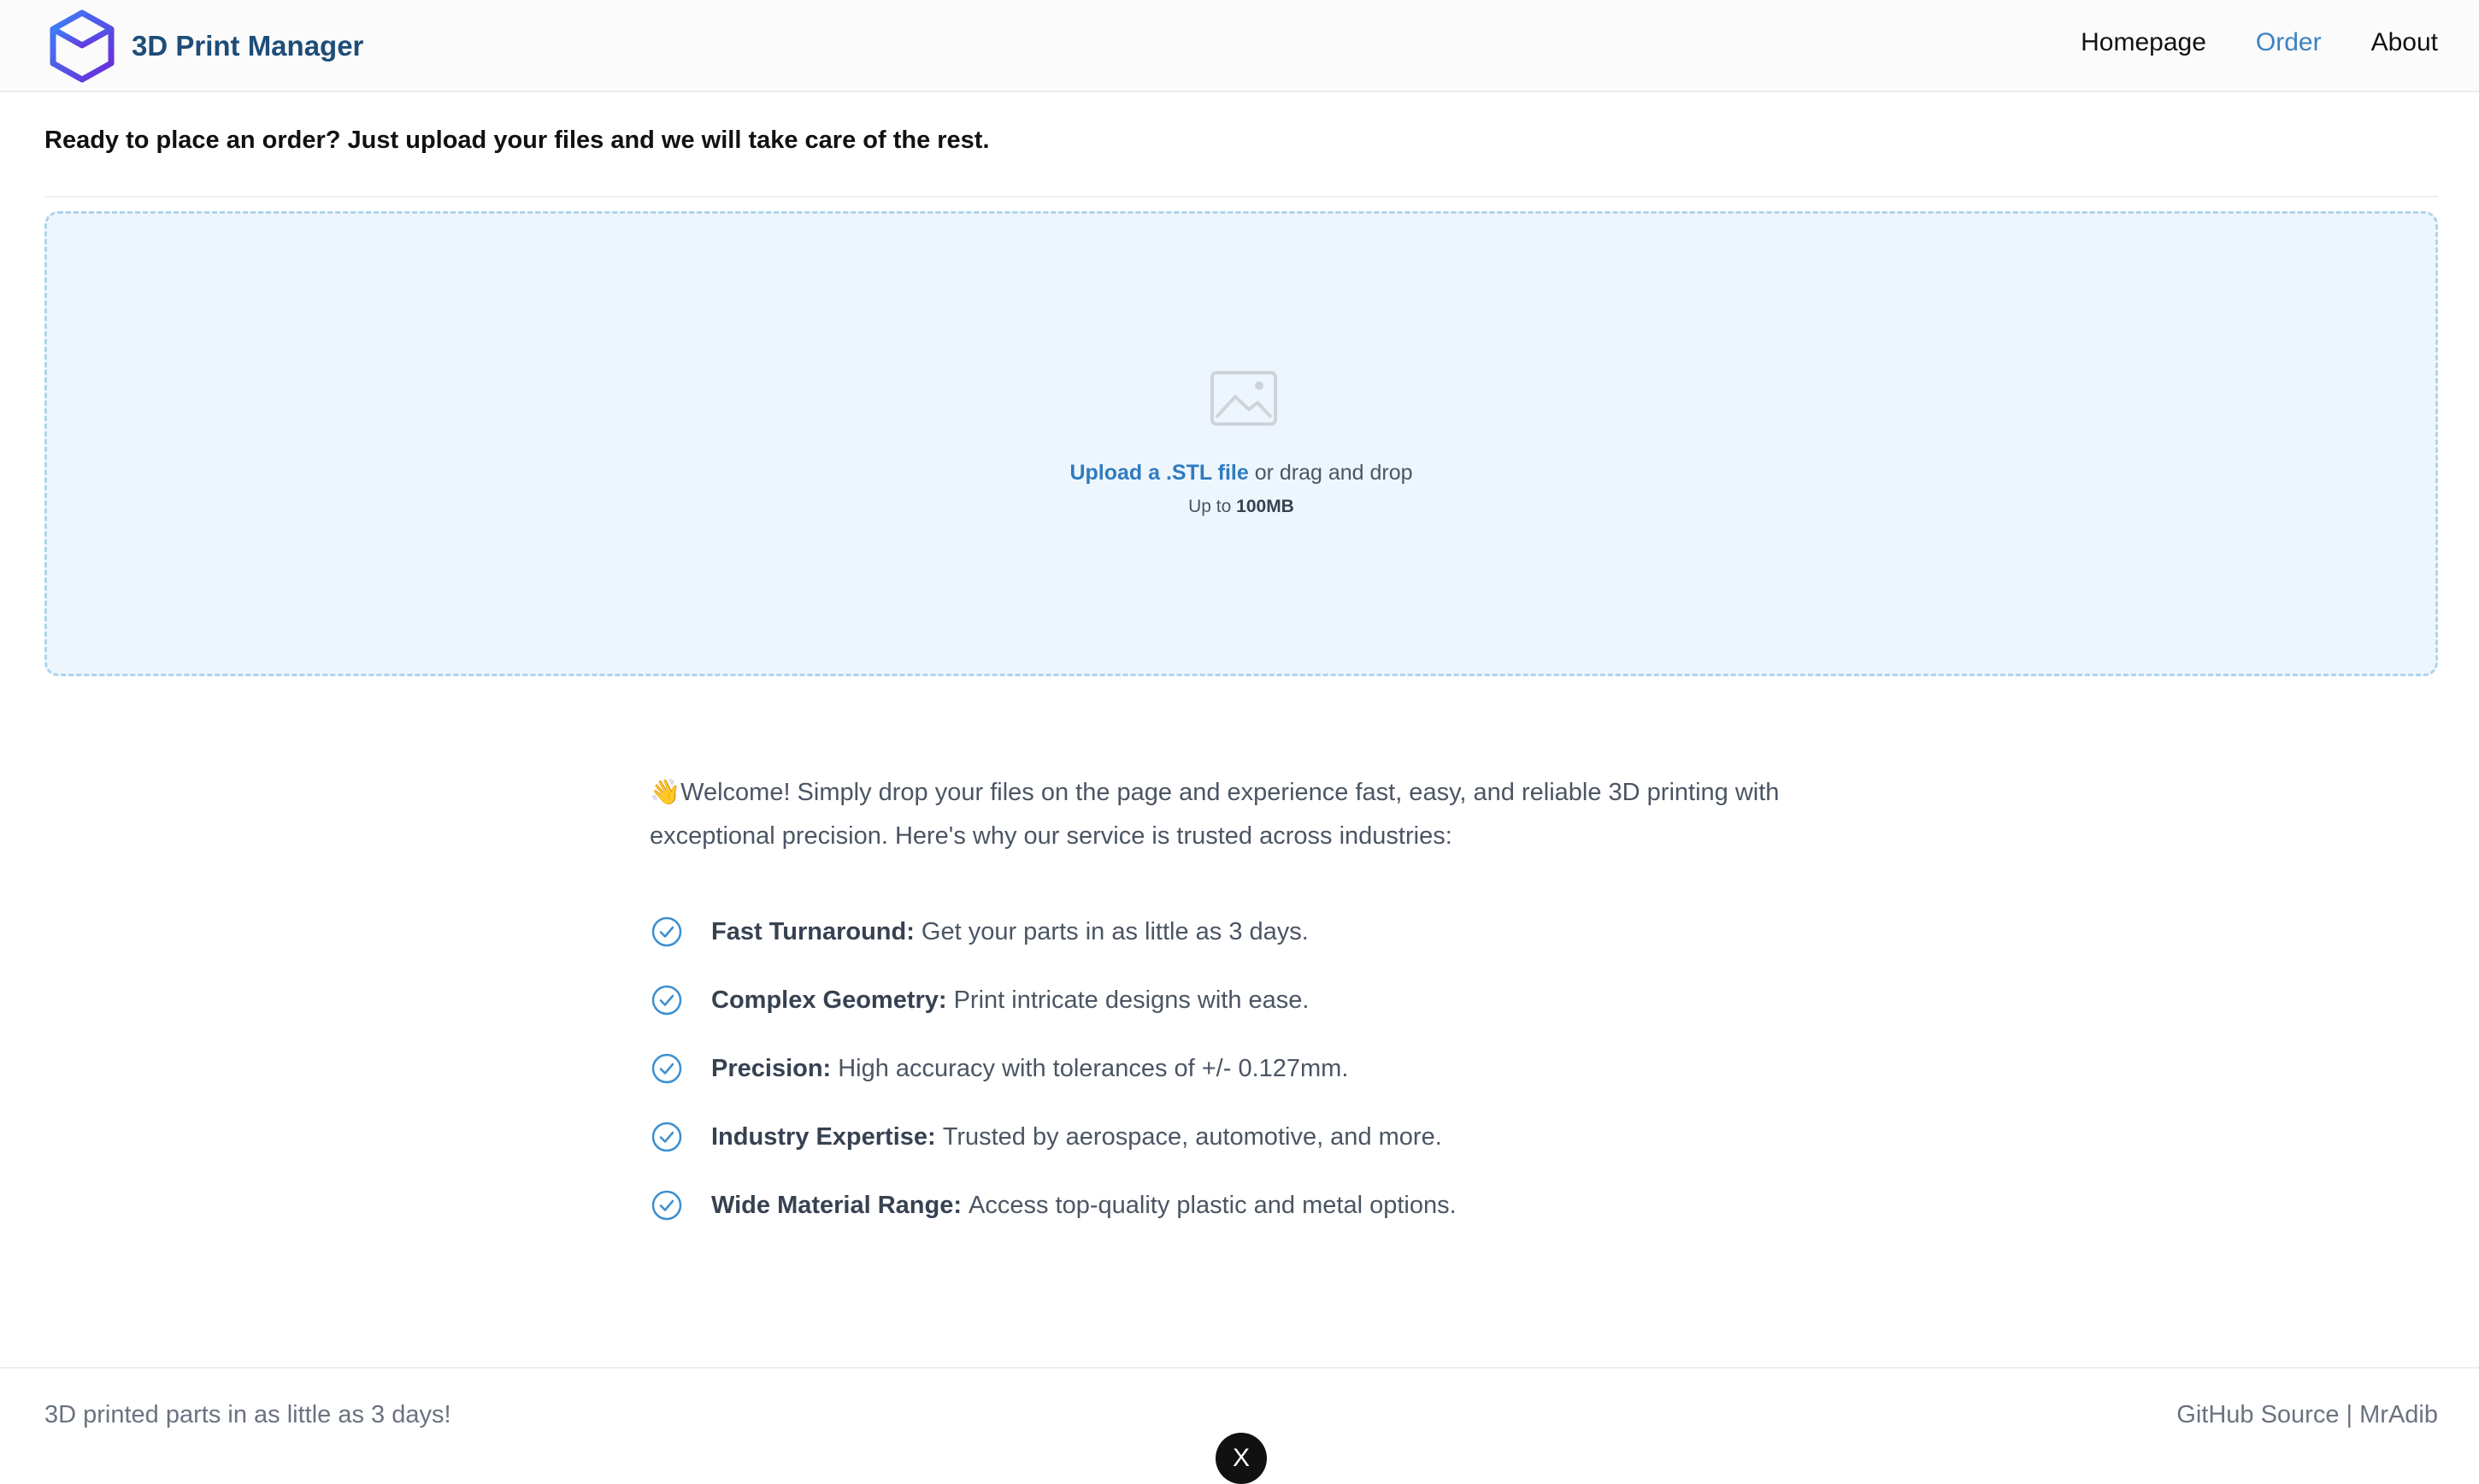 Image resolution: width=2479 pixels, height=1484 pixels. I want to click on upload-size-limit: Up to 100MB, so click(1241, 507).